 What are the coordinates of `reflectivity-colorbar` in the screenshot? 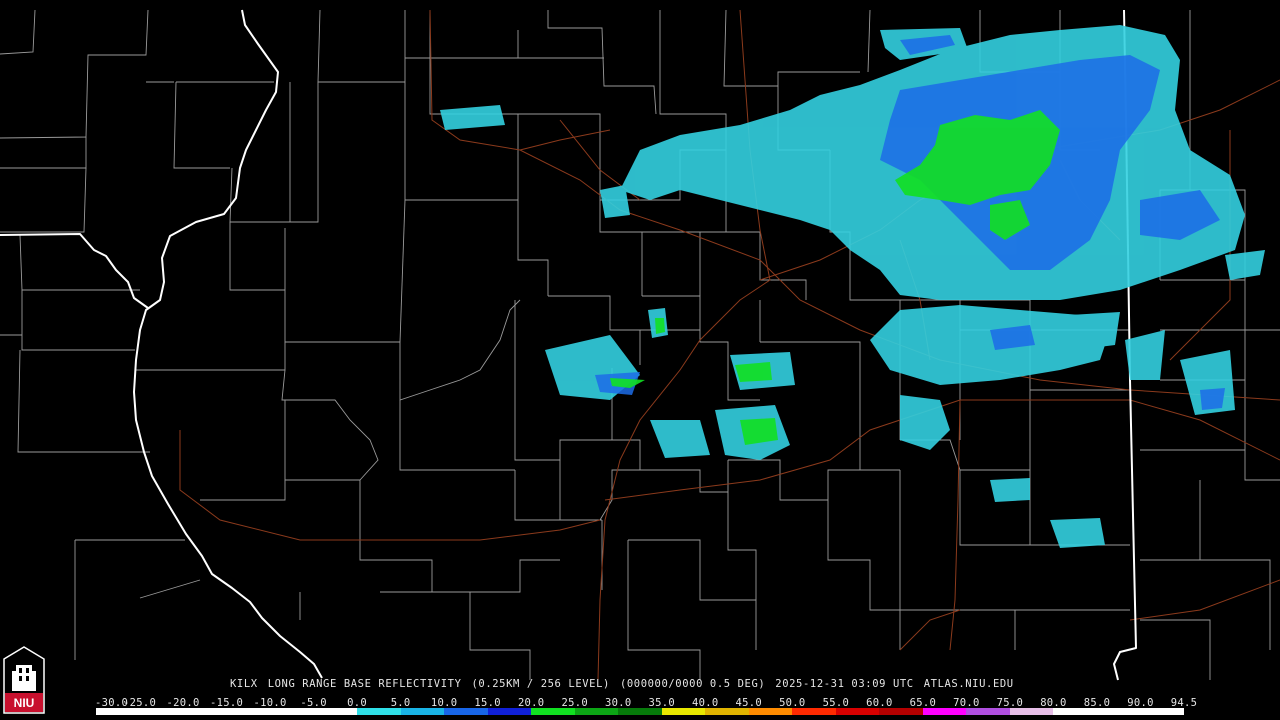 It's located at (640, 711).